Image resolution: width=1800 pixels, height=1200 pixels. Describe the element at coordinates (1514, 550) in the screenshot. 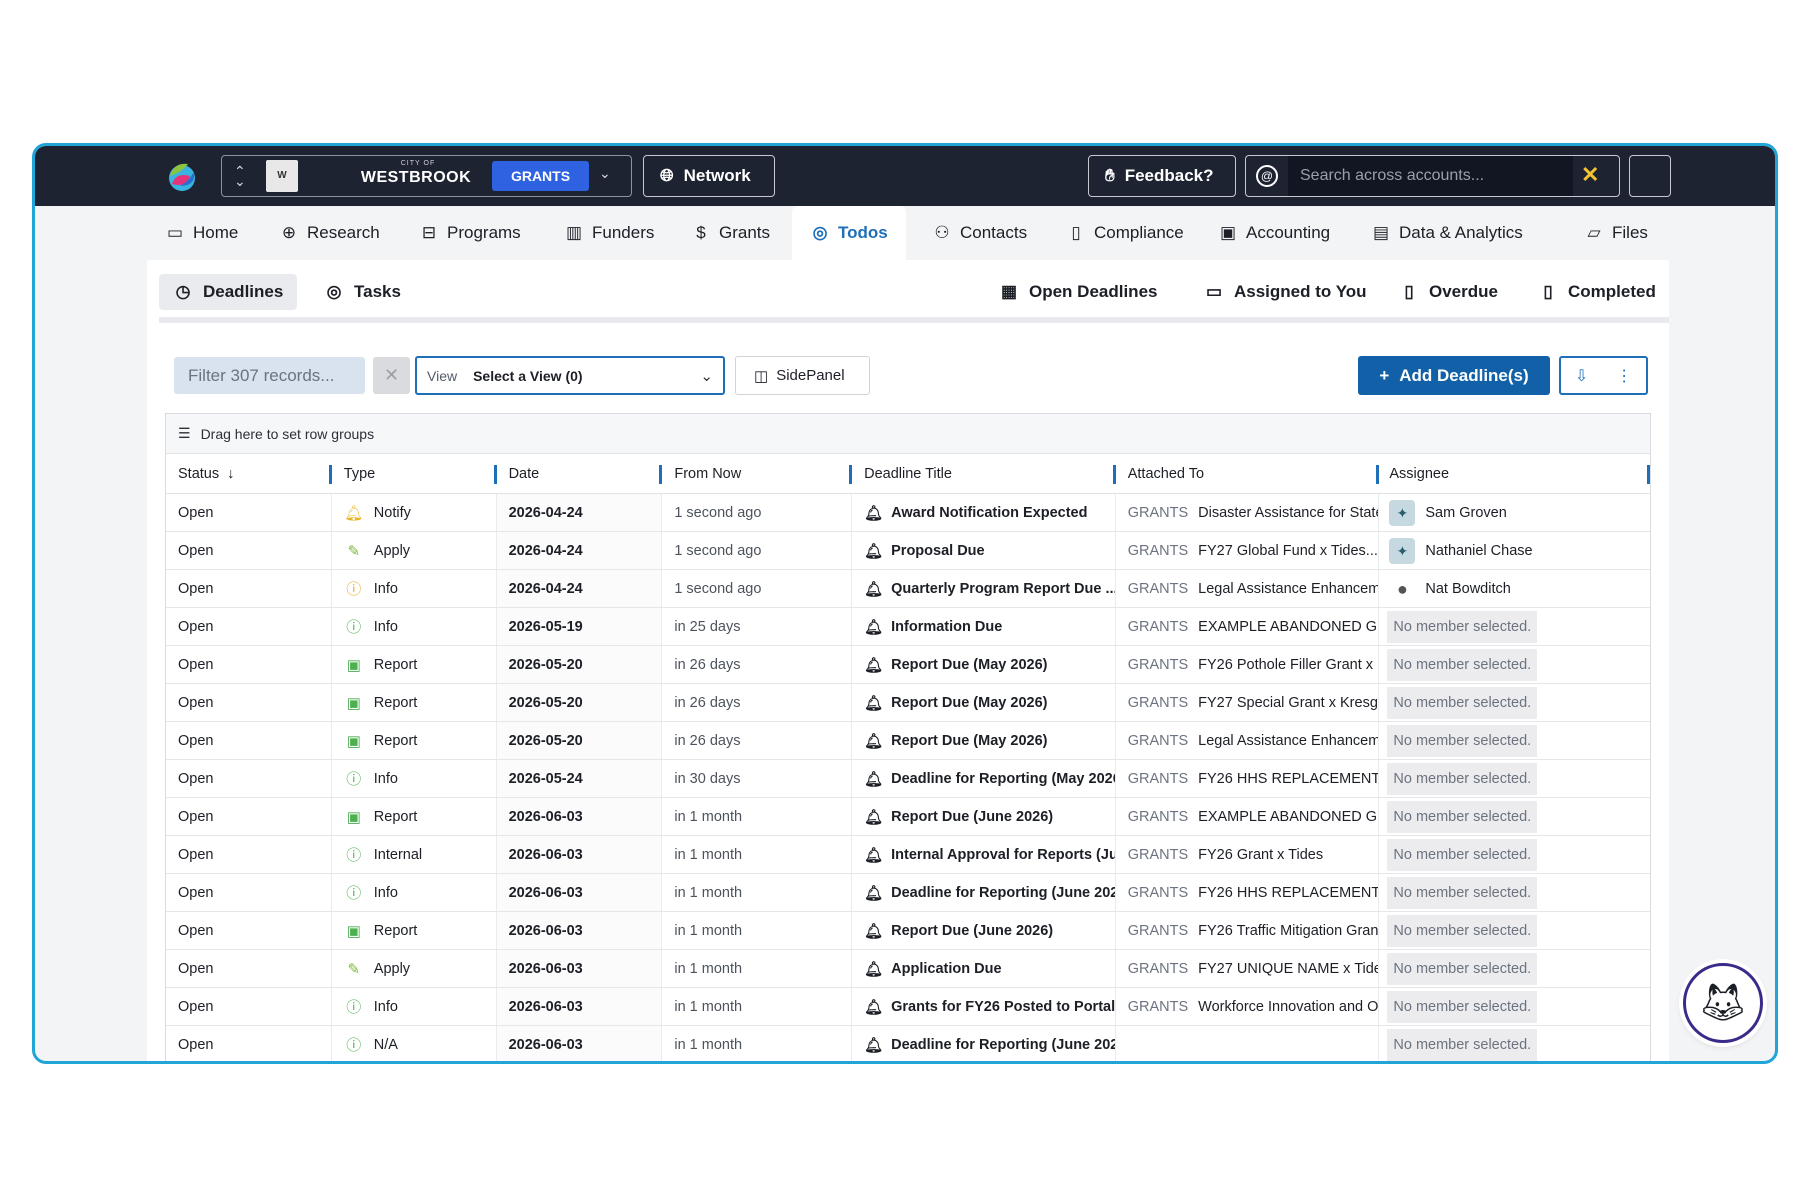

I see `assignee-cell: ✦ Nathaniel Chase` at that location.